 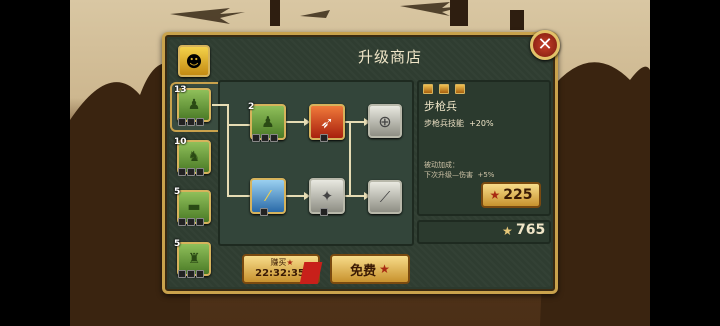 I want to click on knife-icon: ⟋, so click(x=385, y=197).